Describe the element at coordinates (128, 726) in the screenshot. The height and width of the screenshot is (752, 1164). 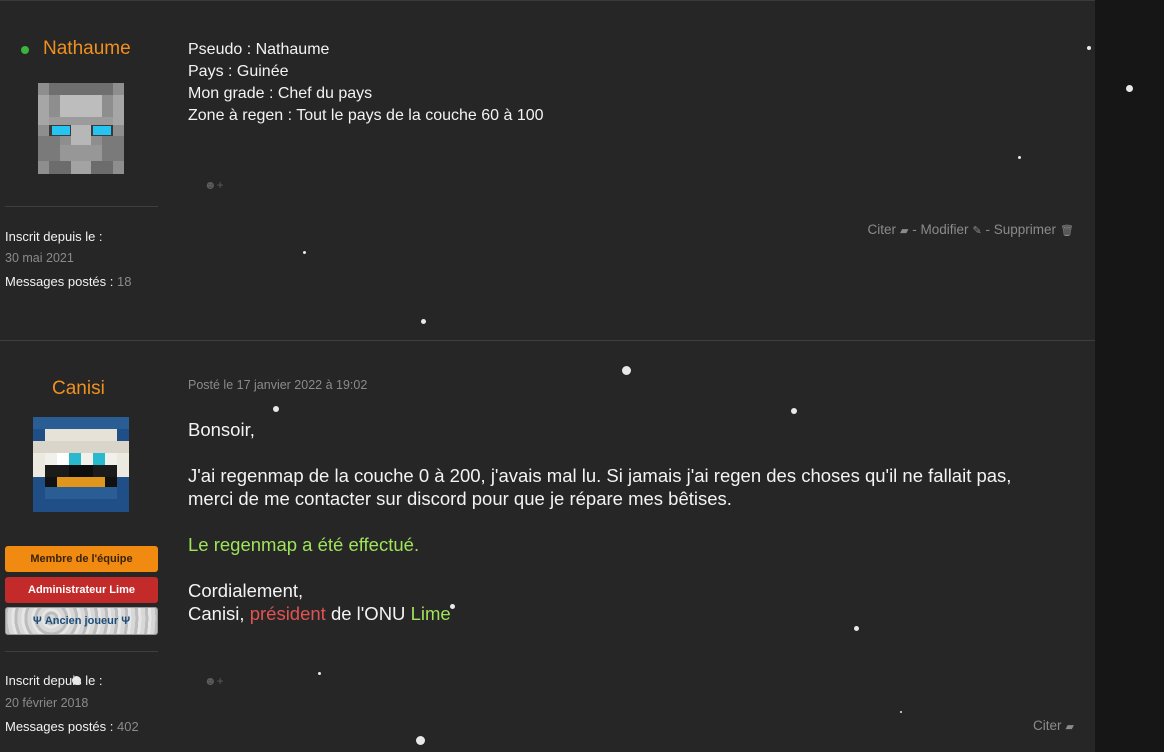
I see `messages-count: 402` at that location.